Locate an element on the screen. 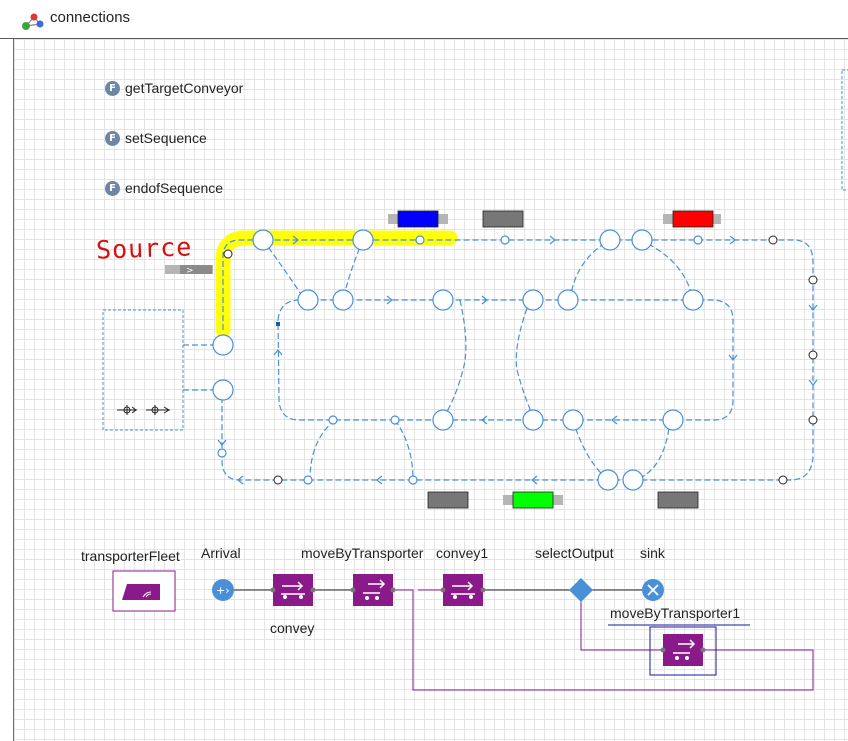 This screenshot has height=741, width=848. station-blue is located at coordinates (418, 219).